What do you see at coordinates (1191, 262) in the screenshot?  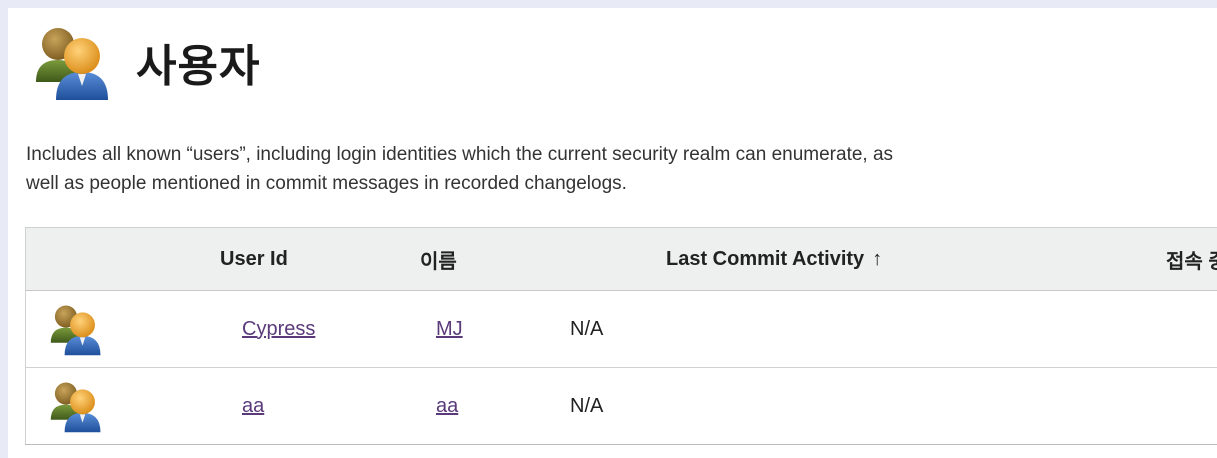 I see `online-header-label: 접속 중` at bounding box center [1191, 262].